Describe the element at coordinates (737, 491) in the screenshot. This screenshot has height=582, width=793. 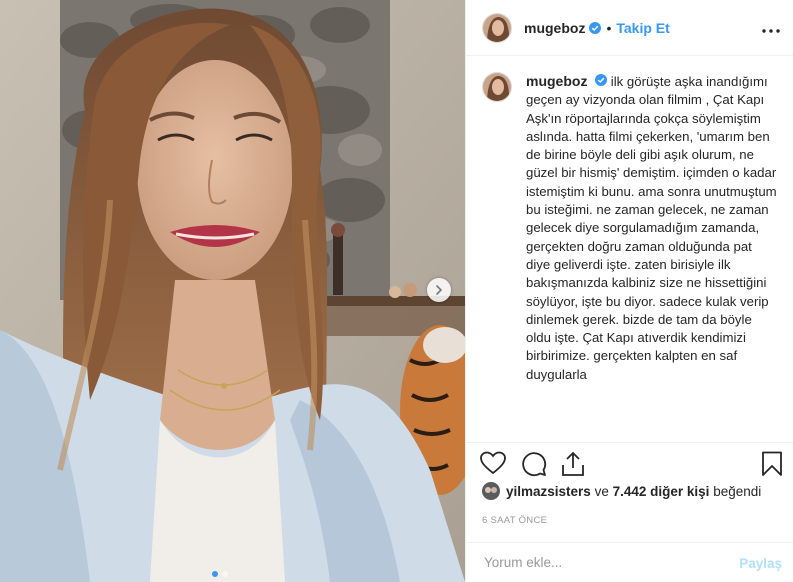
I see `likes-suffix: beğendi` at that location.